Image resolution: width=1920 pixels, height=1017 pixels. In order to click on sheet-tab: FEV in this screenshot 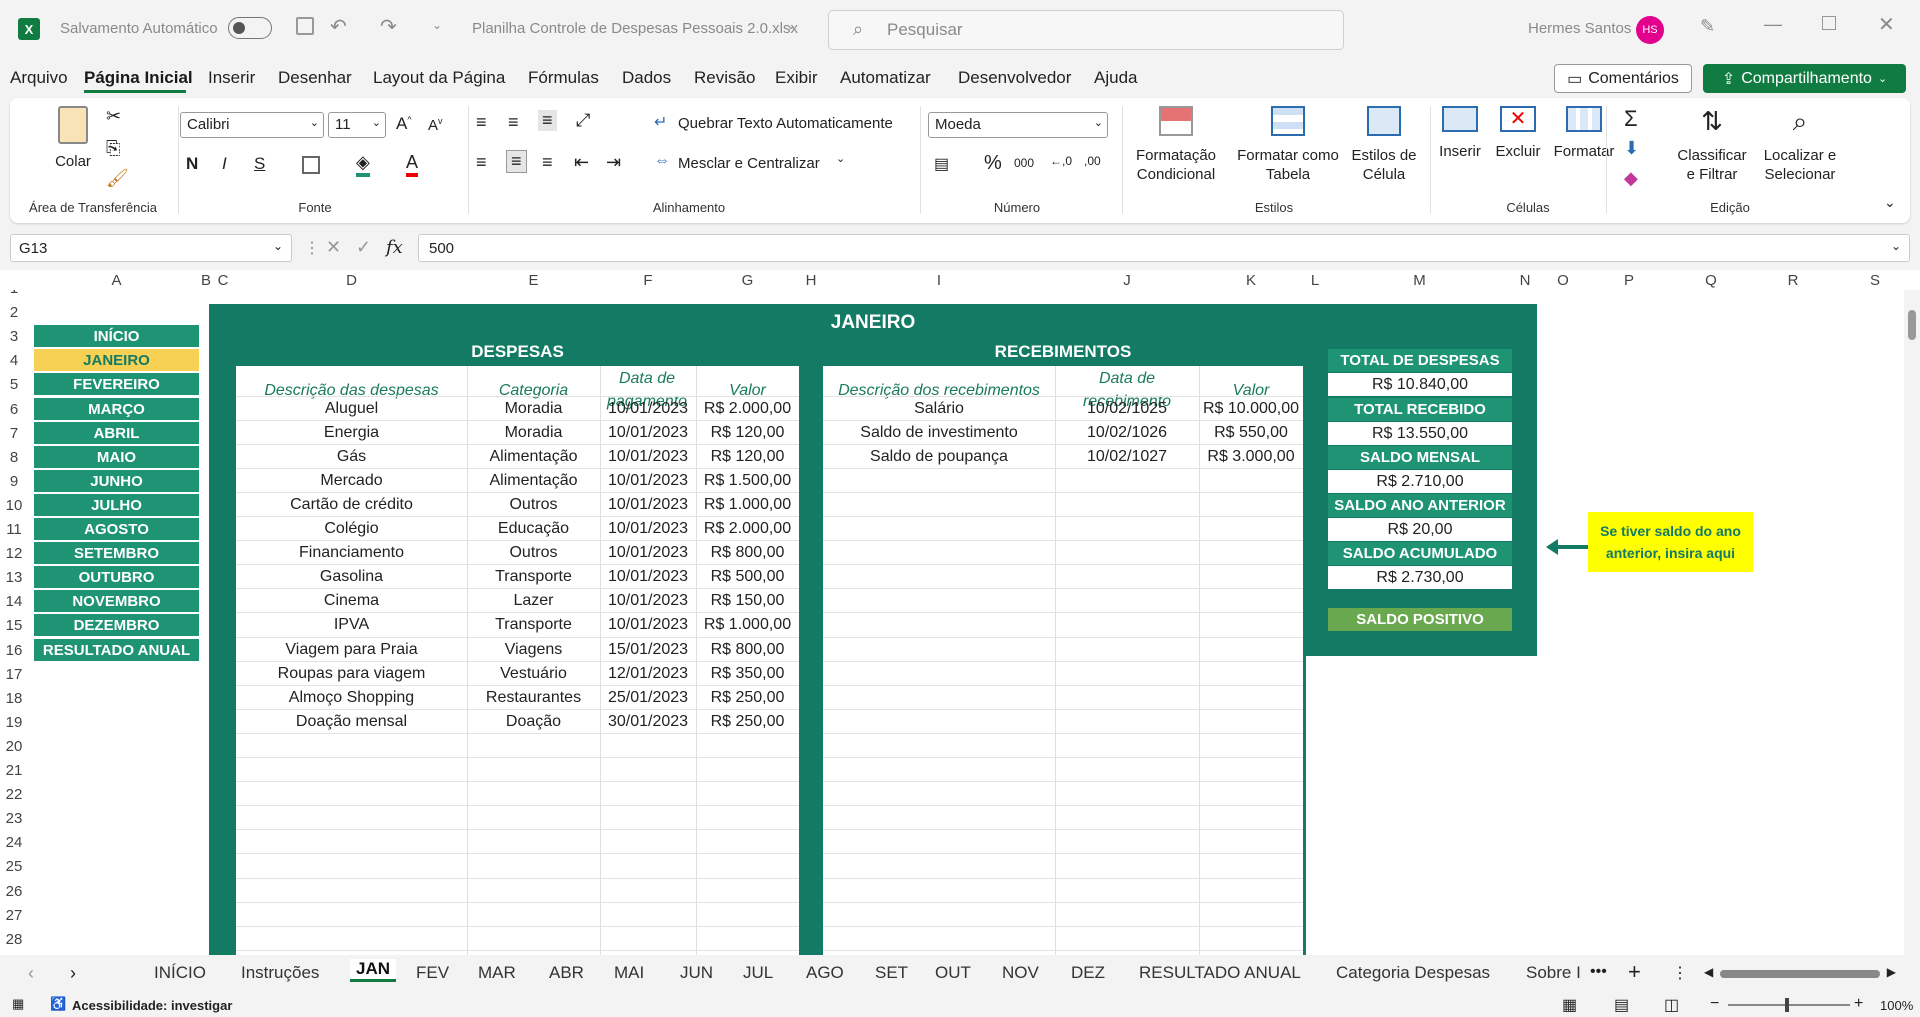, I will do `click(432, 973)`.